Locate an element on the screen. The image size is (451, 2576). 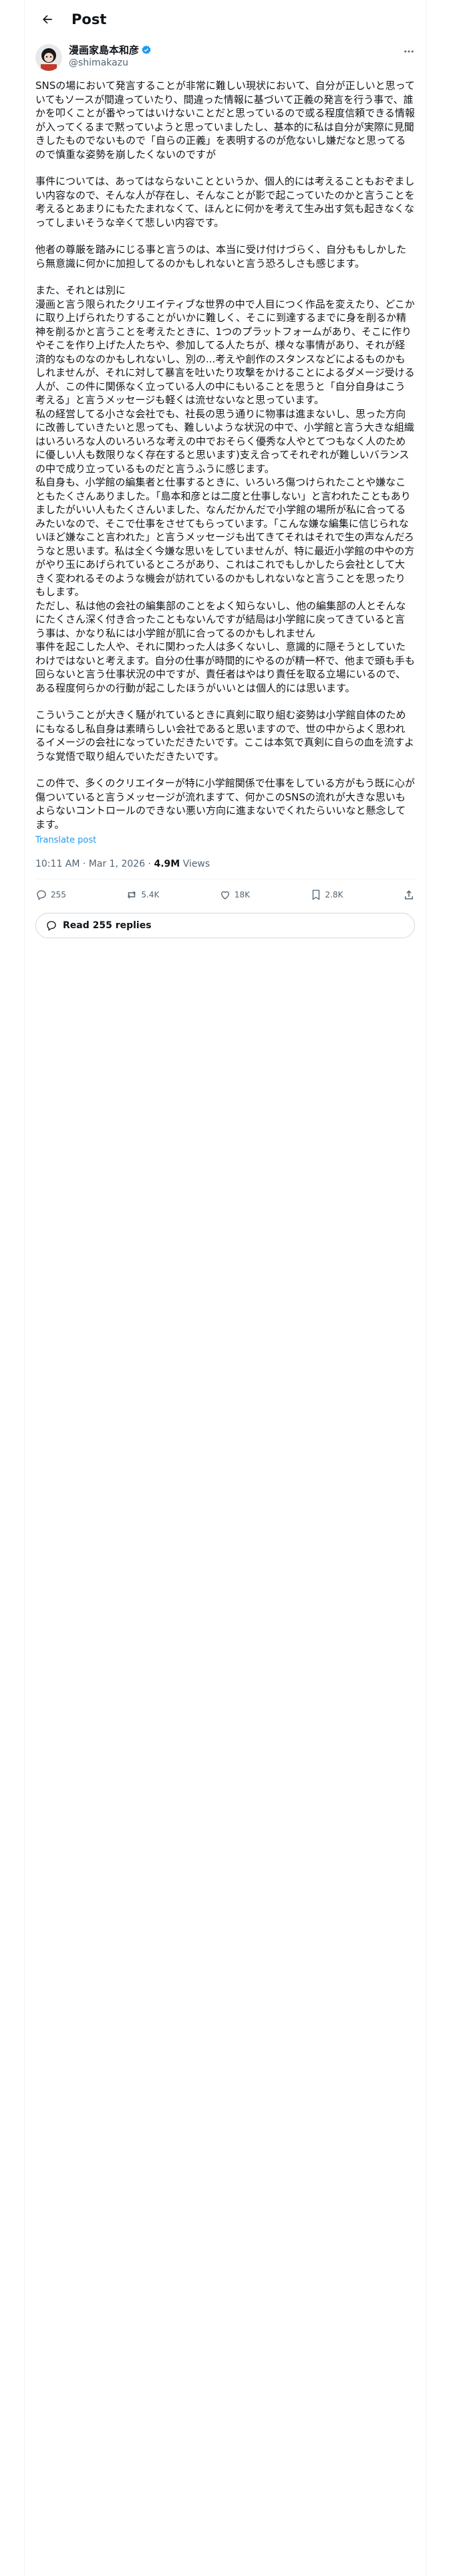
like-button: 18K is located at coordinates (234, 895).